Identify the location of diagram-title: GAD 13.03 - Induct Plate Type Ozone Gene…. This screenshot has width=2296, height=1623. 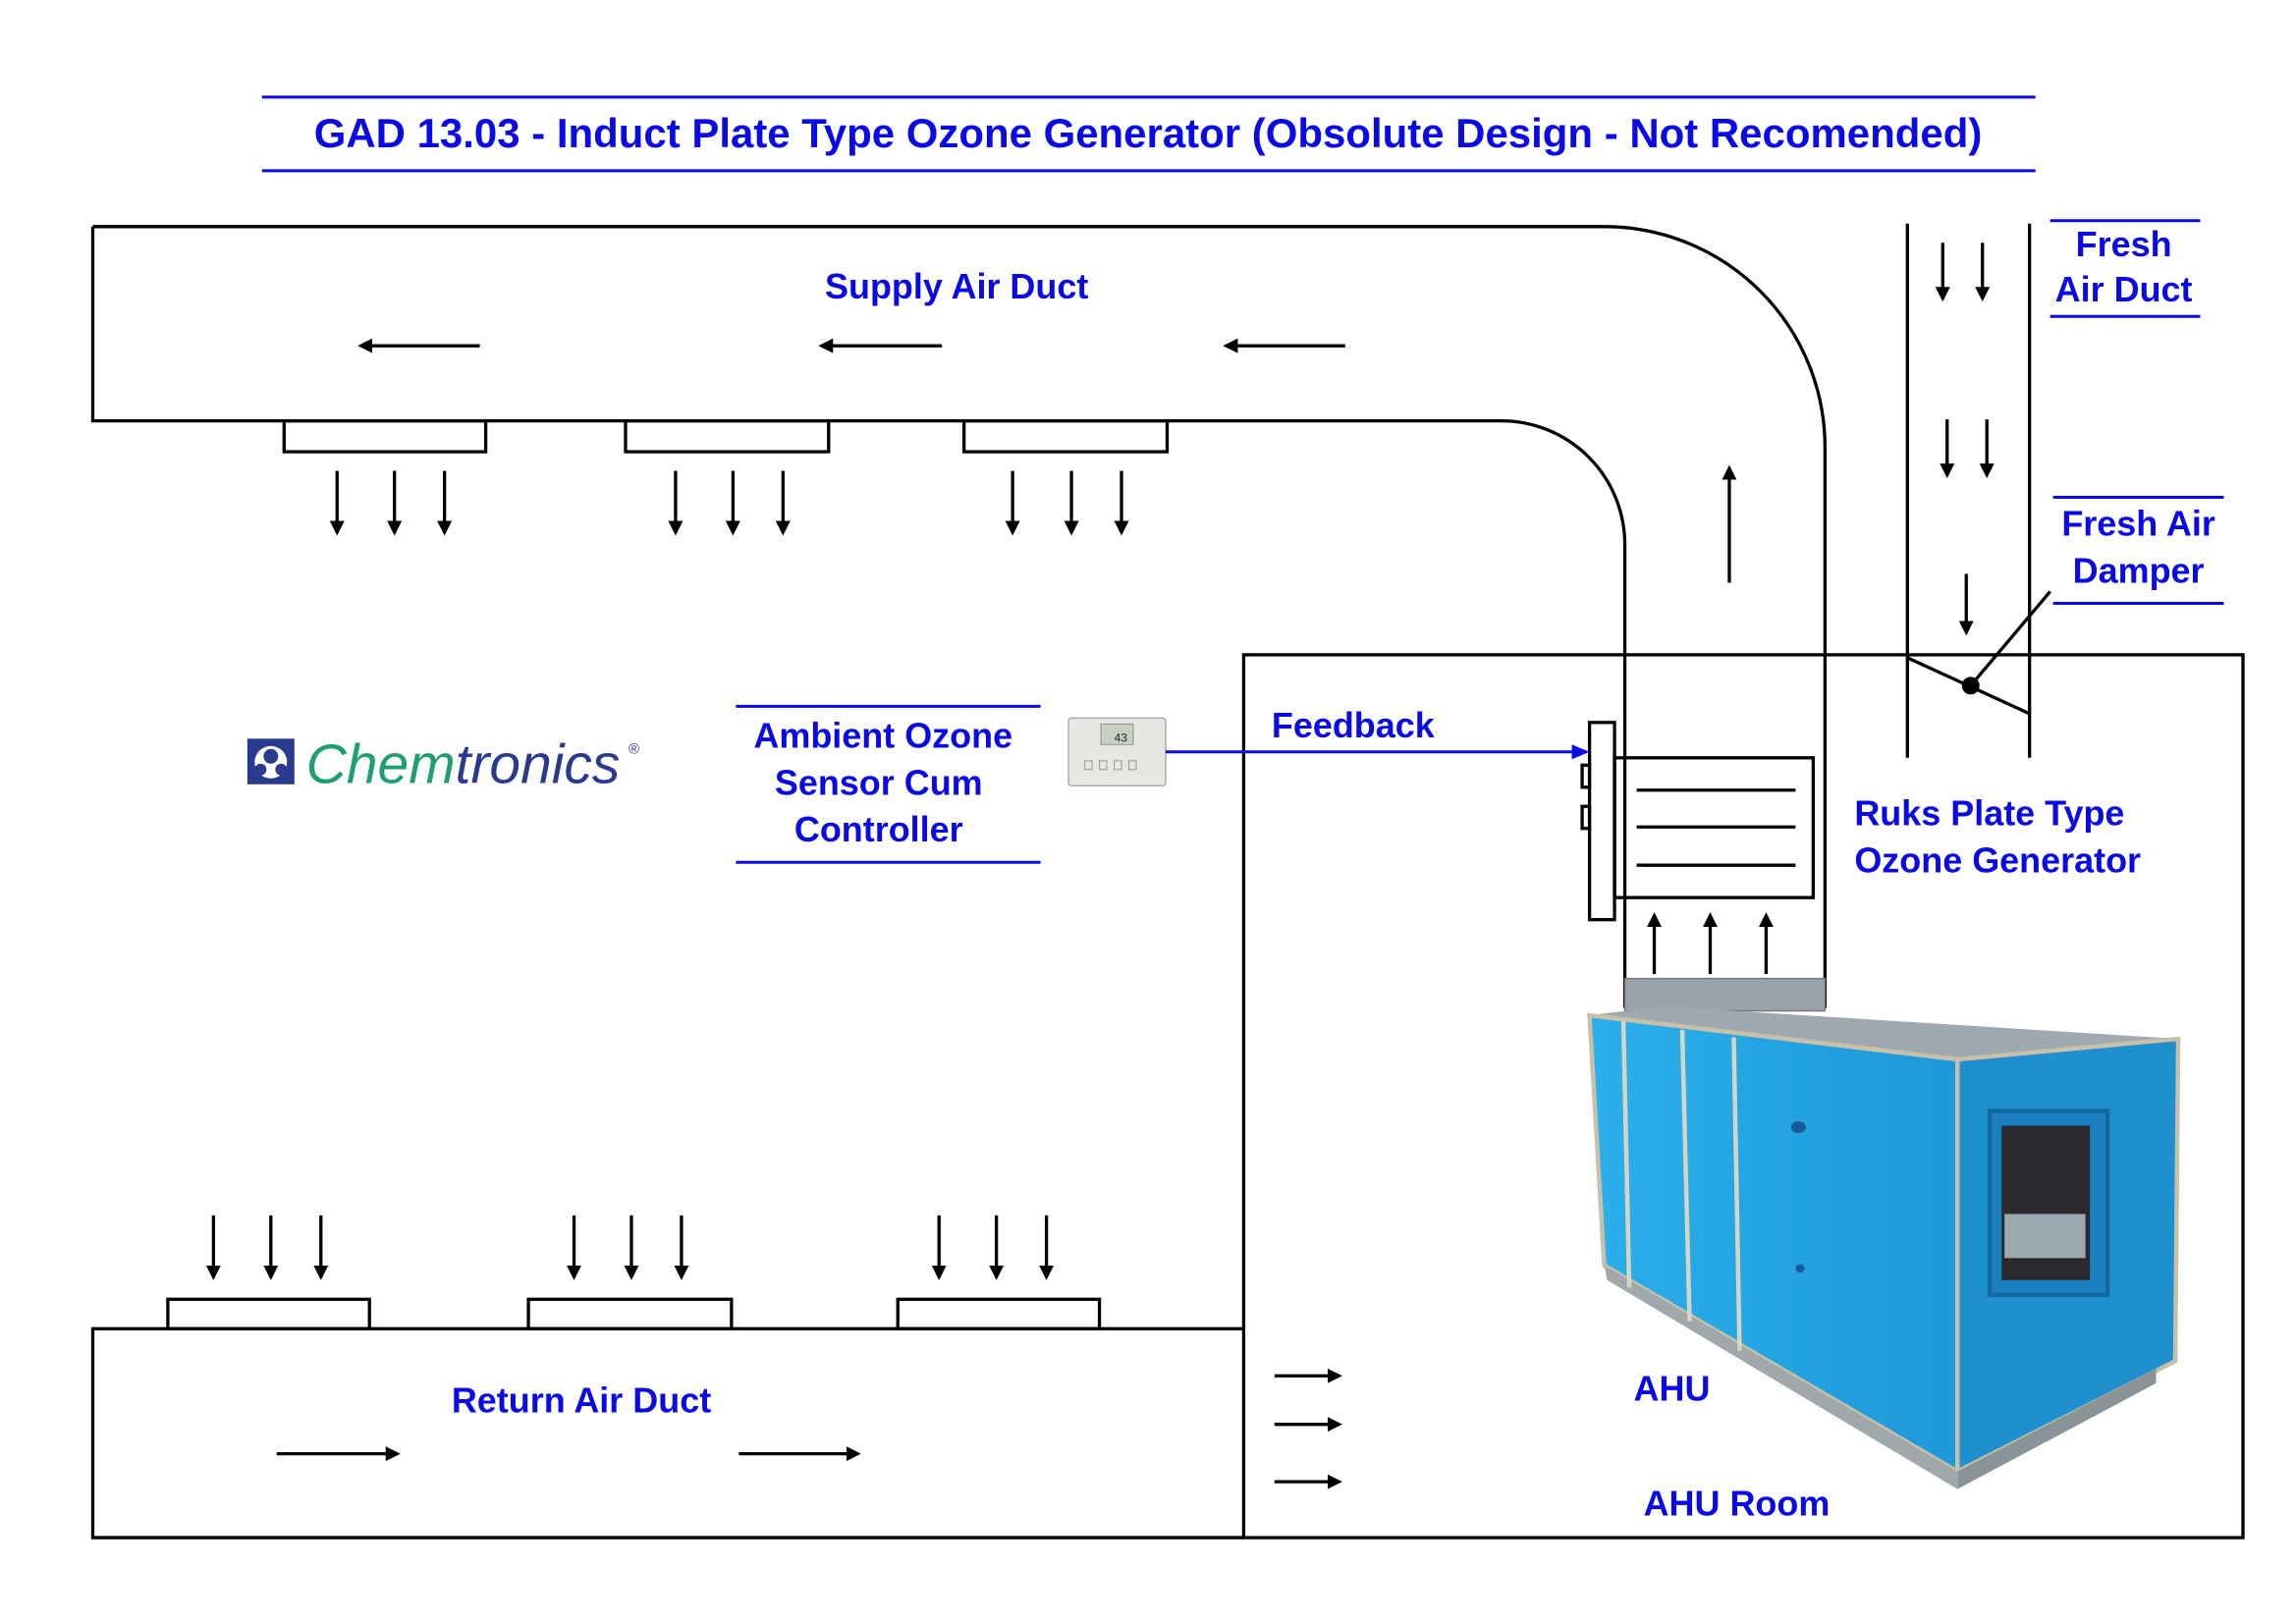
(1148, 133).